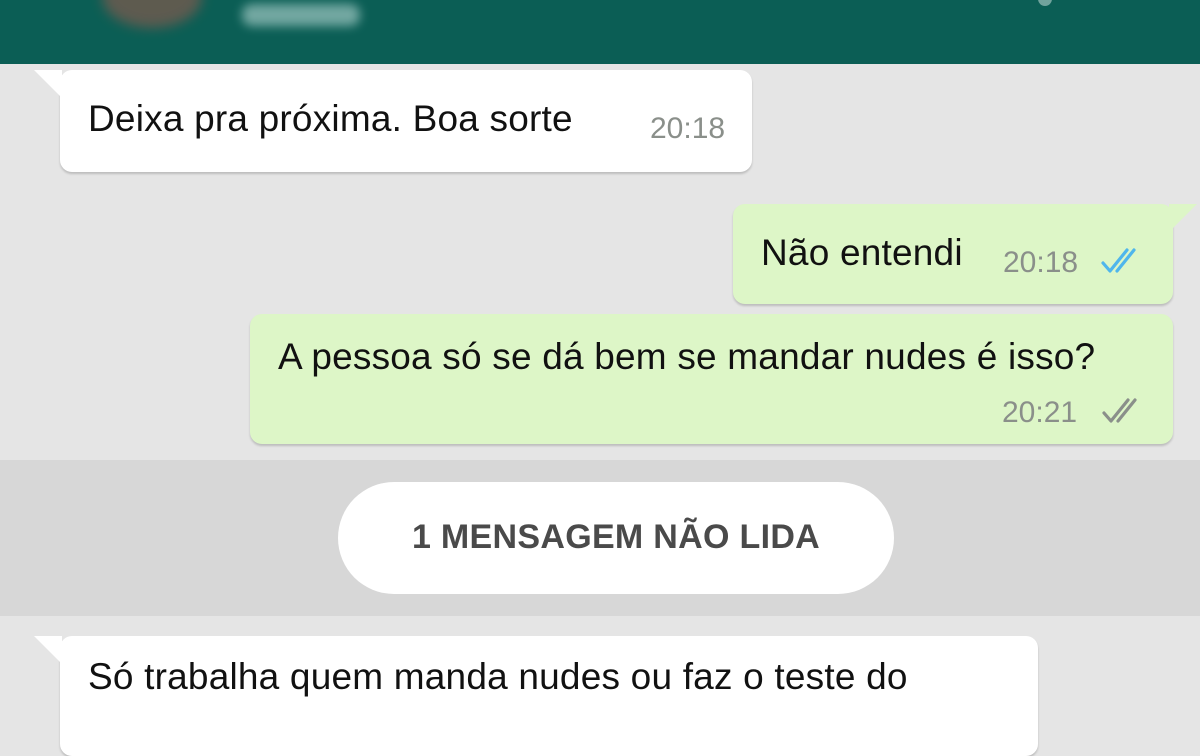 Image resolution: width=1200 pixels, height=756 pixels. What do you see at coordinates (862, 252) in the screenshot?
I see `message-text: Não entendi` at bounding box center [862, 252].